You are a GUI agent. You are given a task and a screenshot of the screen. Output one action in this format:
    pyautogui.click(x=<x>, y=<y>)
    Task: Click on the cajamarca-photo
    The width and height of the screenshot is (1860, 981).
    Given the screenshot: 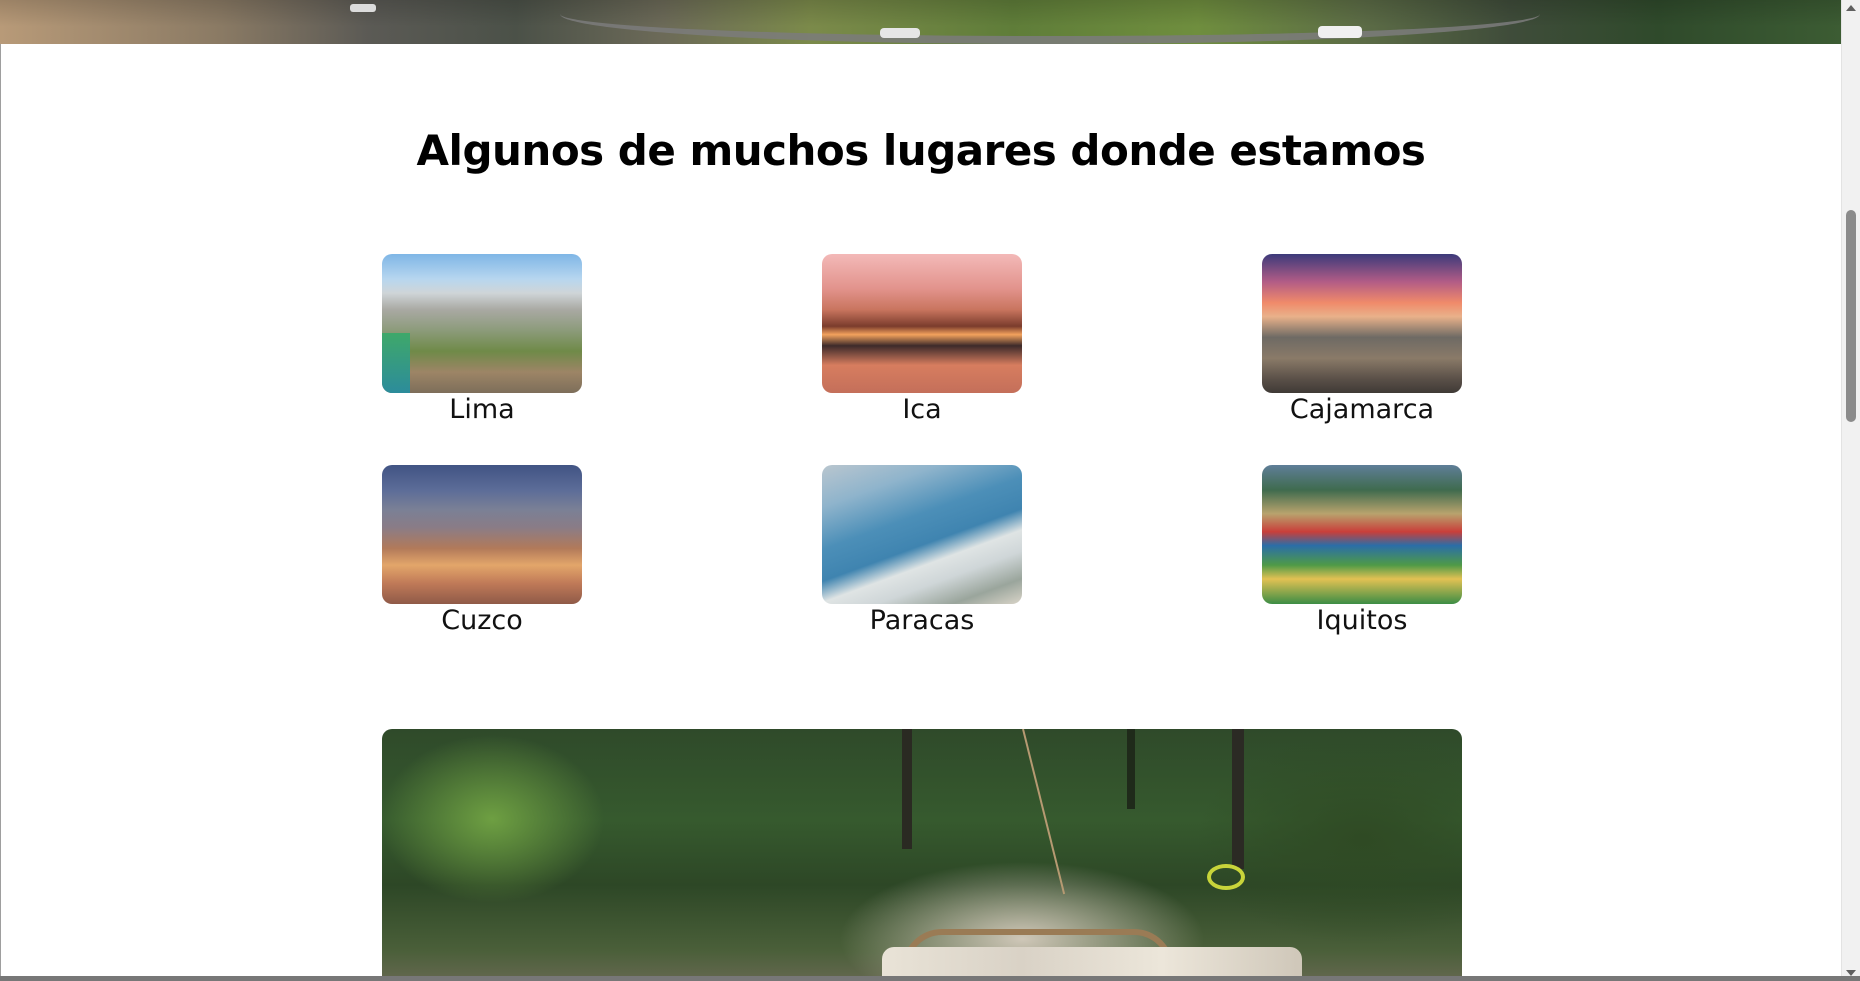 What is the action you would take?
    pyautogui.click(x=1362, y=323)
    